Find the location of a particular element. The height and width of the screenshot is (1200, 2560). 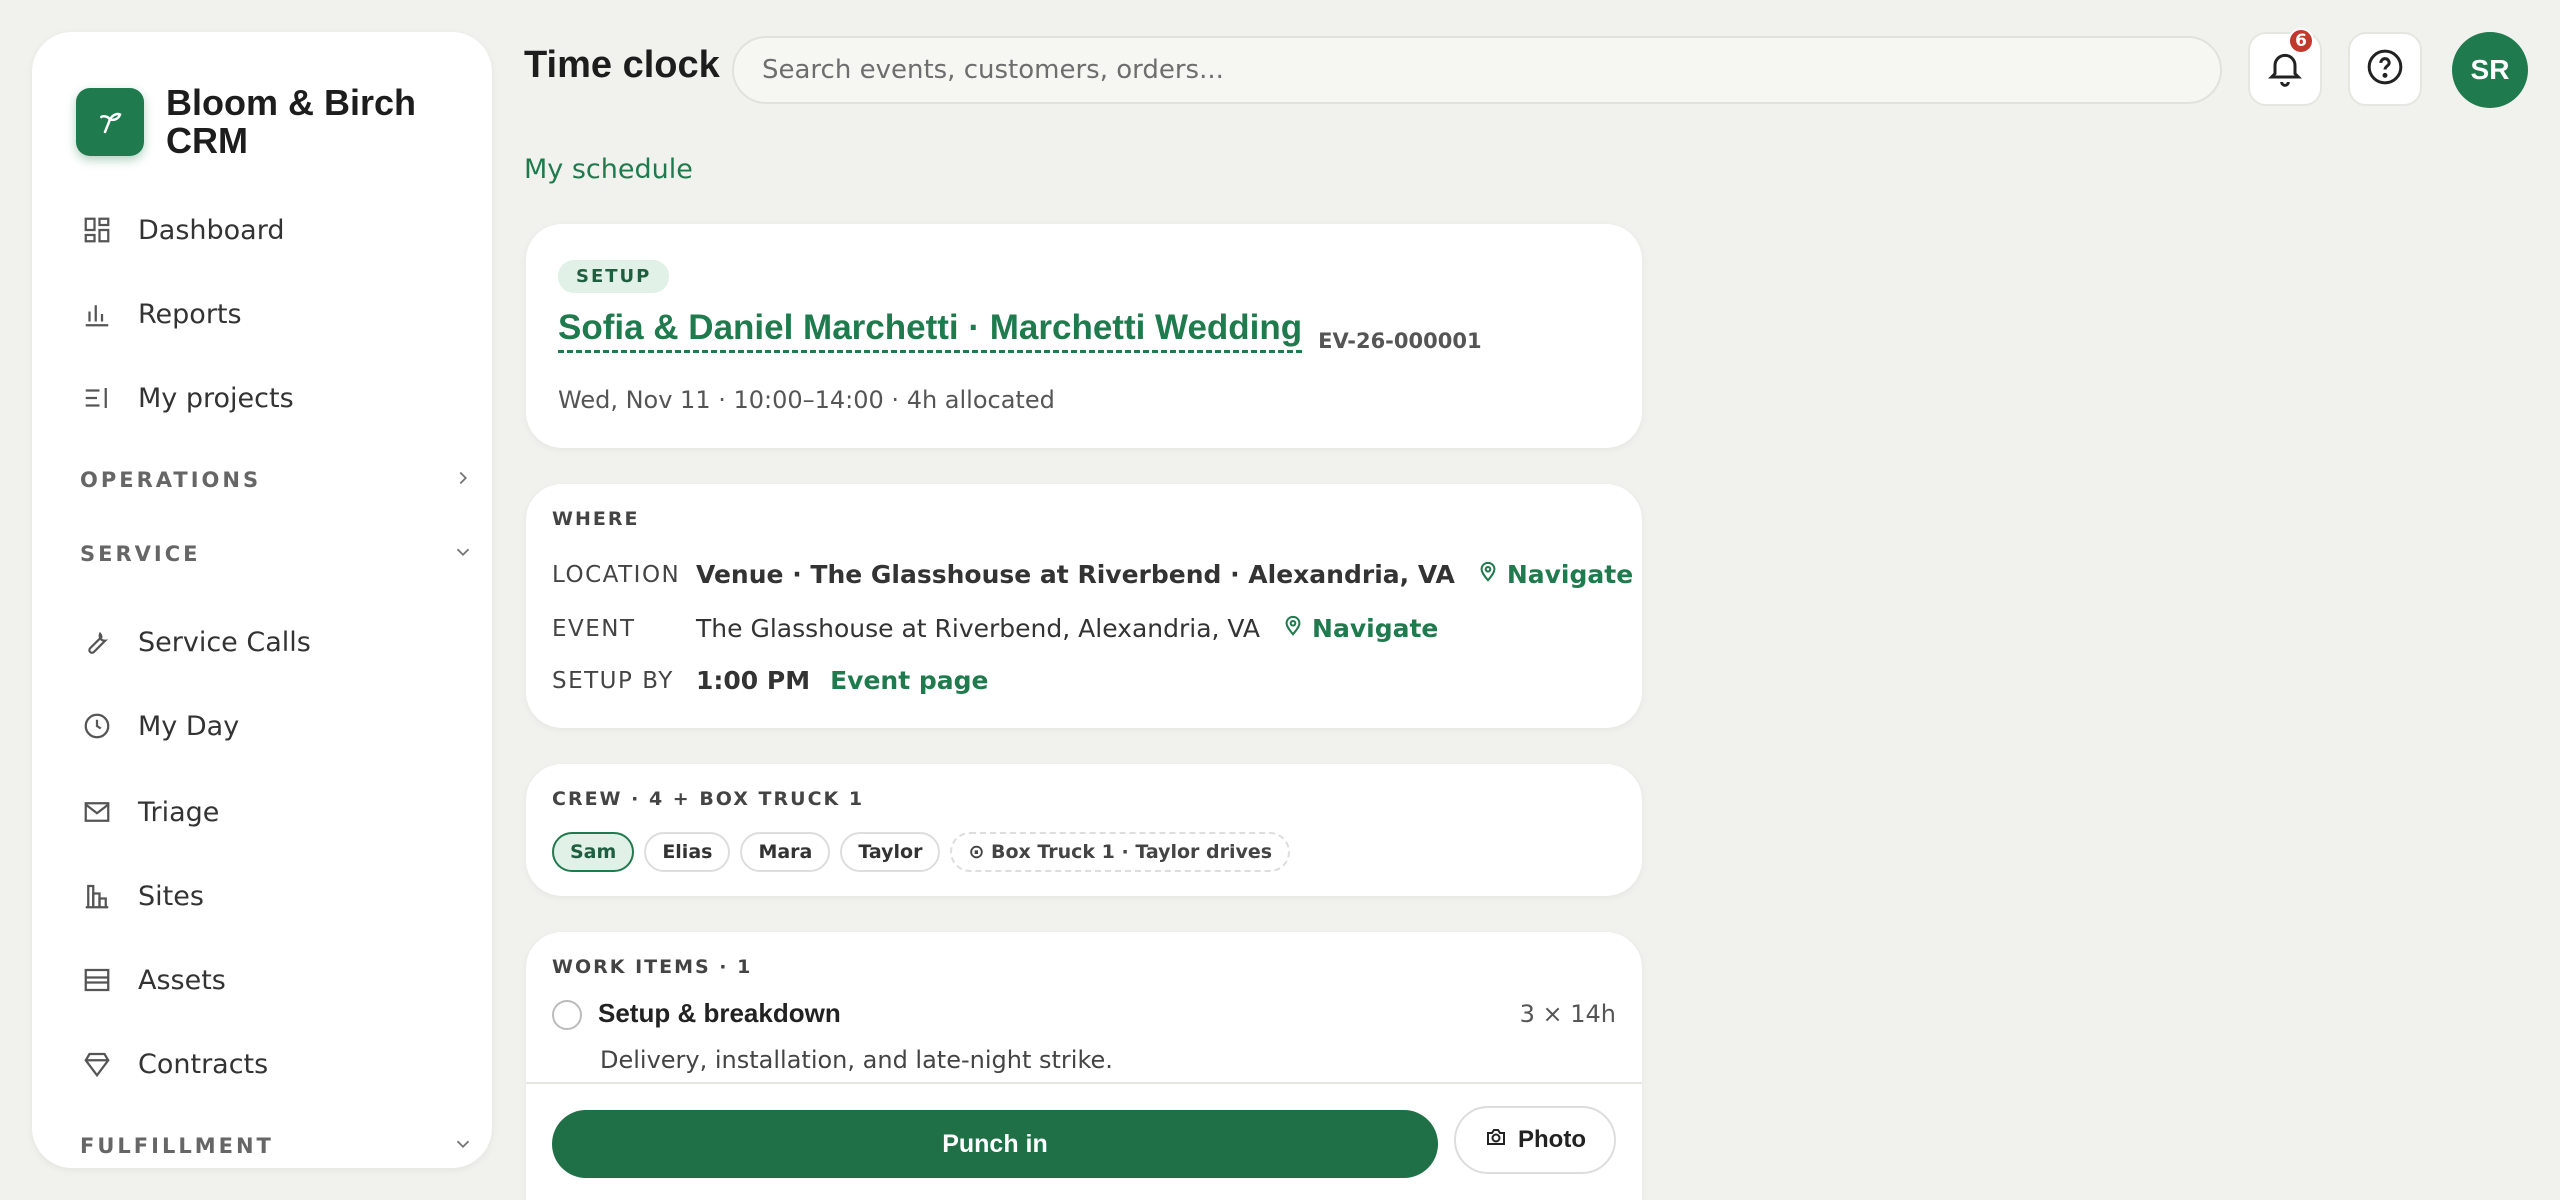

section-label: FULFILLMENT is located at coordinates (177, 1146).